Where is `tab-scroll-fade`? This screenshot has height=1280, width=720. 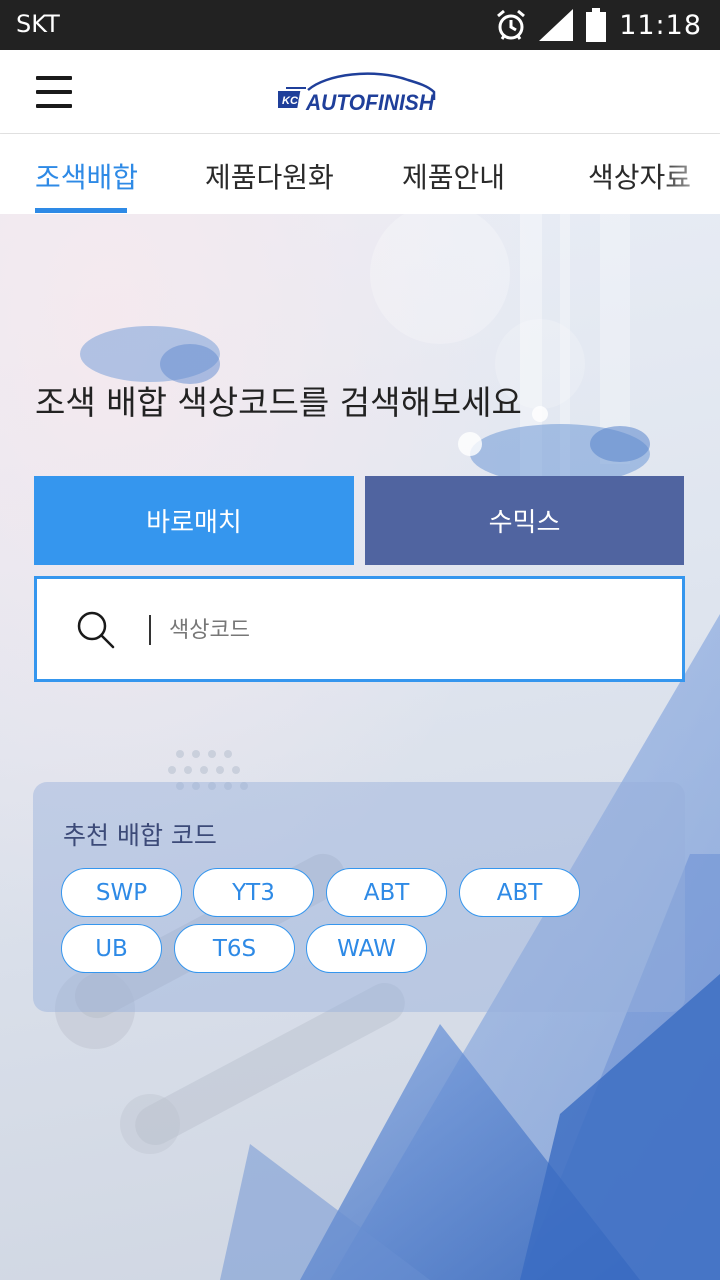
tab-scroll-fade is located at coordinates (690, 174).